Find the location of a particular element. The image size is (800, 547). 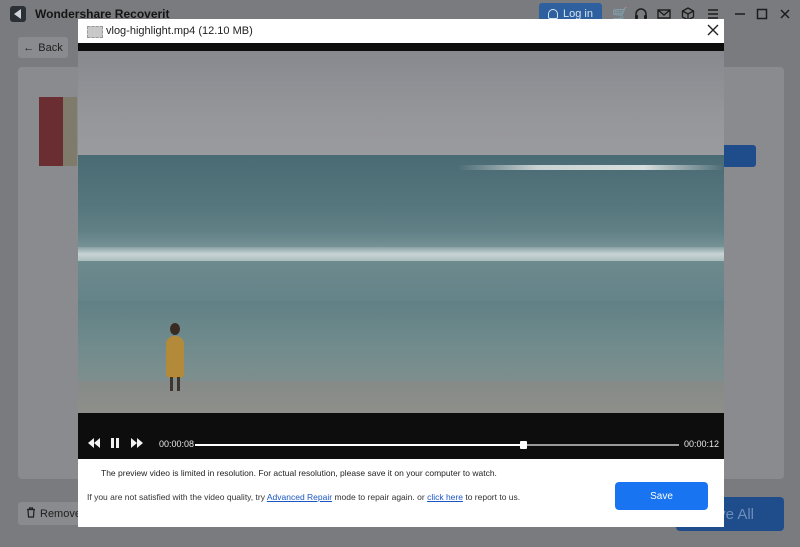

video-file-icon is located at coordinates (95, 32).